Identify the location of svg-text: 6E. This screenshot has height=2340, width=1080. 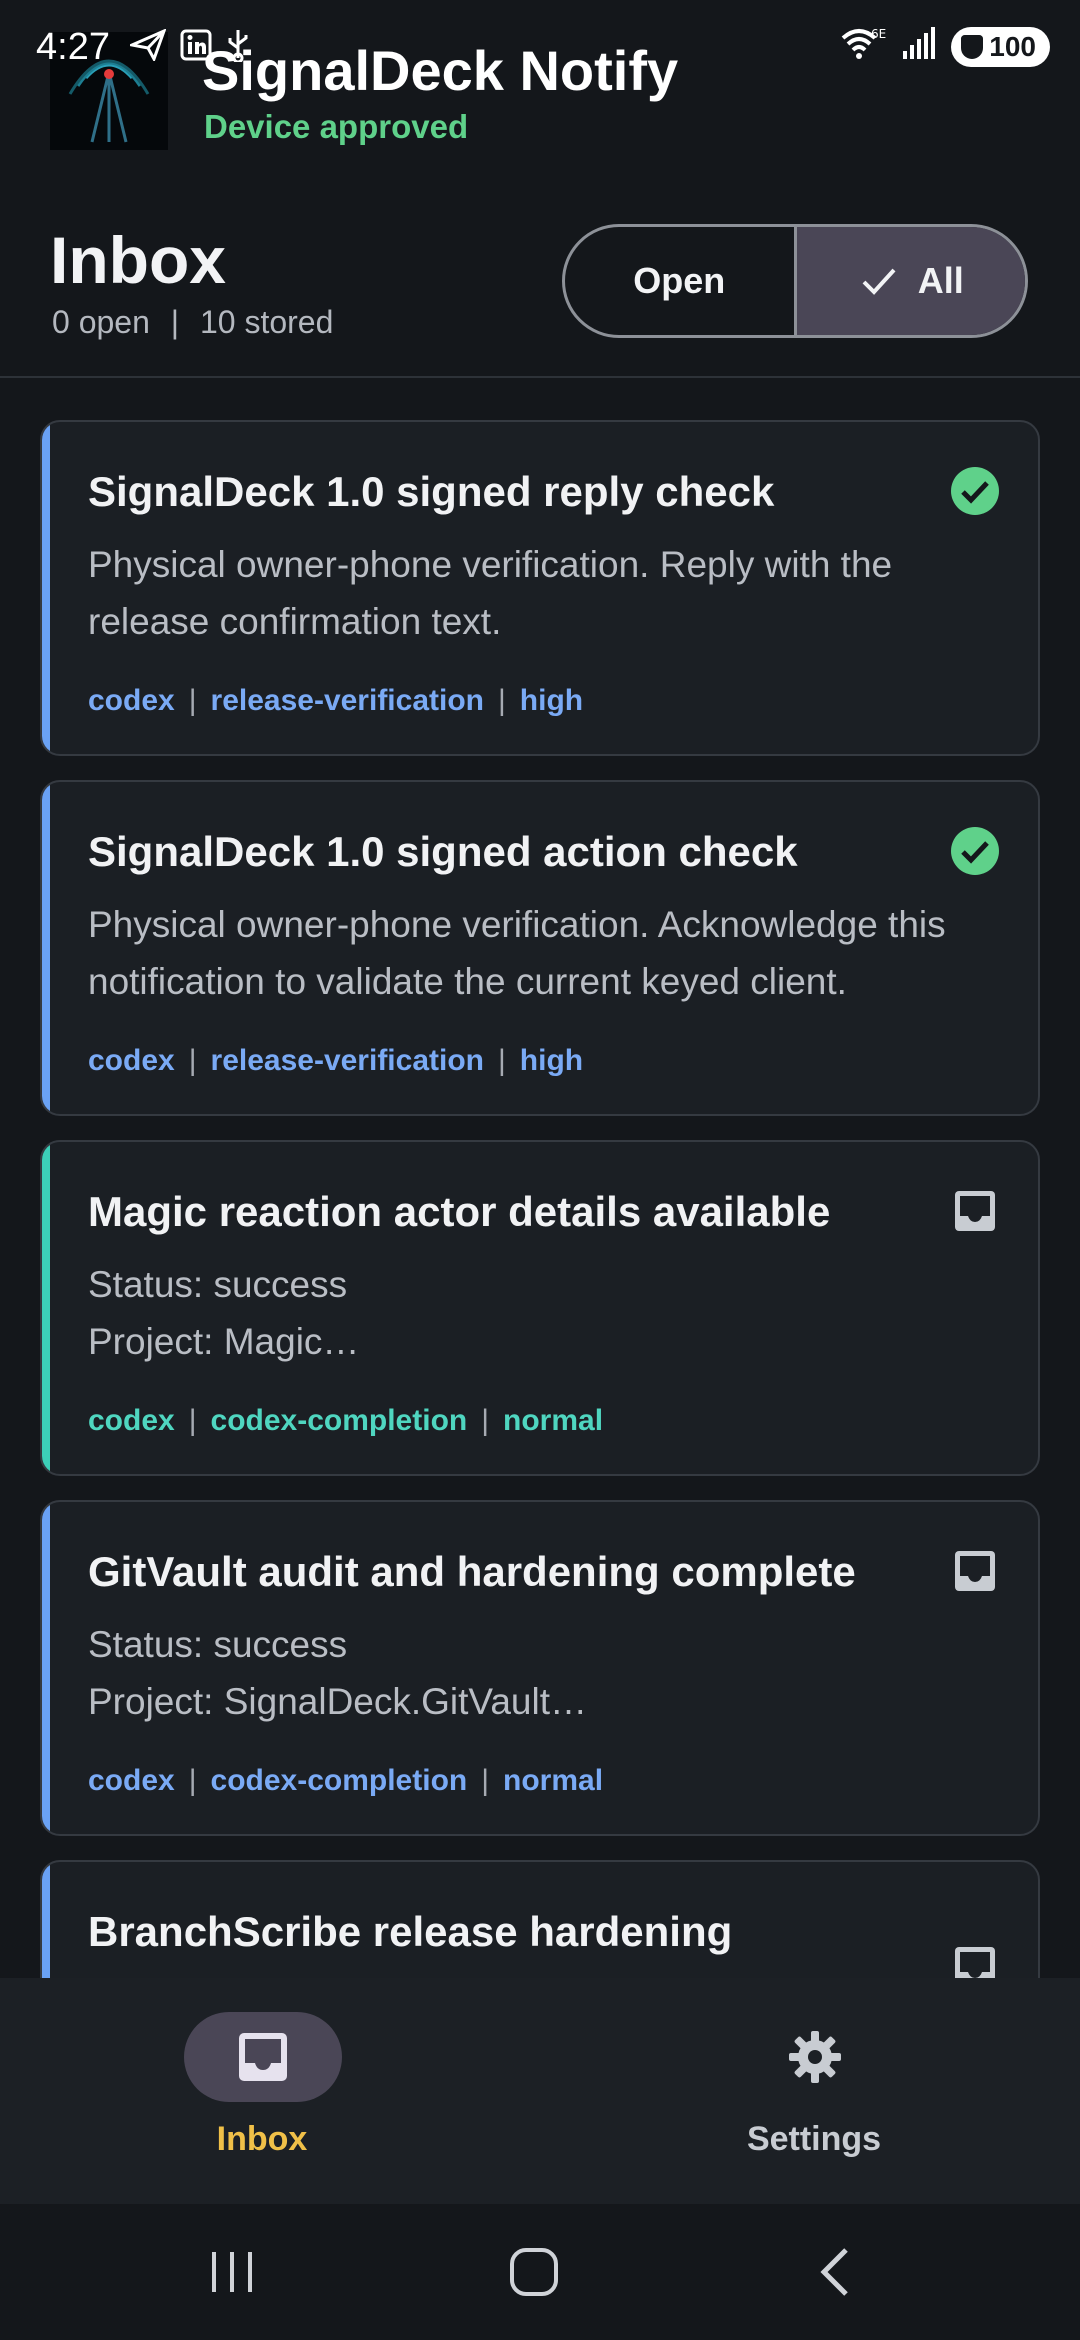
(878, 34).